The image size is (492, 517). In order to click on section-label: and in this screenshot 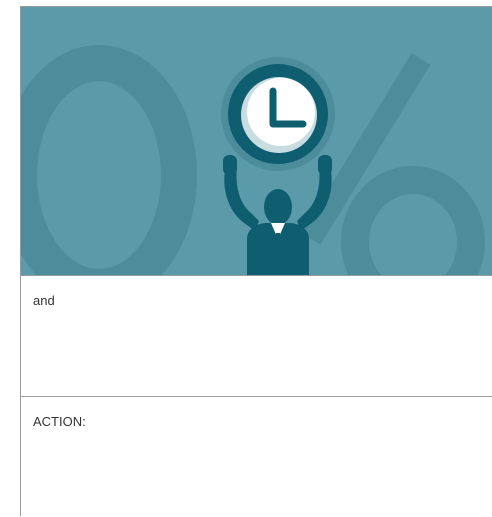, I will do `click(44, 300)`.